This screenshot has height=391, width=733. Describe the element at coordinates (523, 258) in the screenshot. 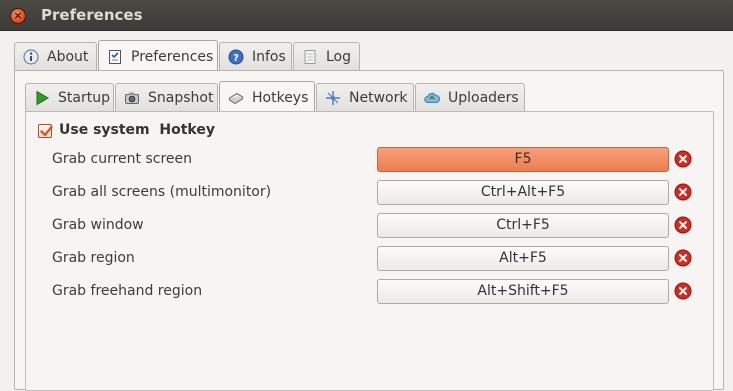

I see `grab-region-hotkey-button: Alt+F5` at that location.